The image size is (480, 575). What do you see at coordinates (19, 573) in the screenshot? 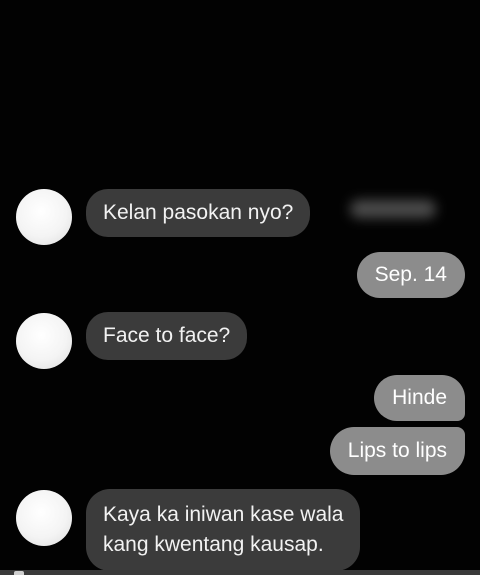
I see `indicator-icon` at bounding box center [19, 573].